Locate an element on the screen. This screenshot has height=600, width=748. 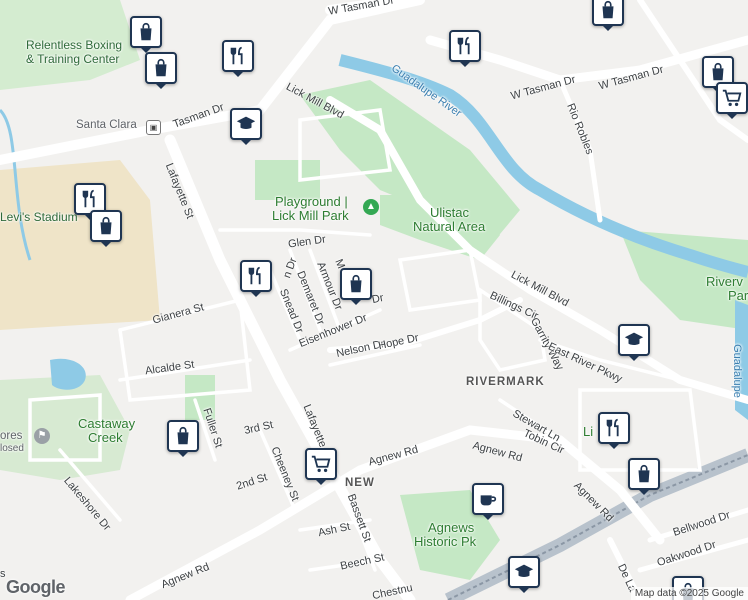
place-label-agnews-line2: Historic Pk is located at coordinates (445, 541).